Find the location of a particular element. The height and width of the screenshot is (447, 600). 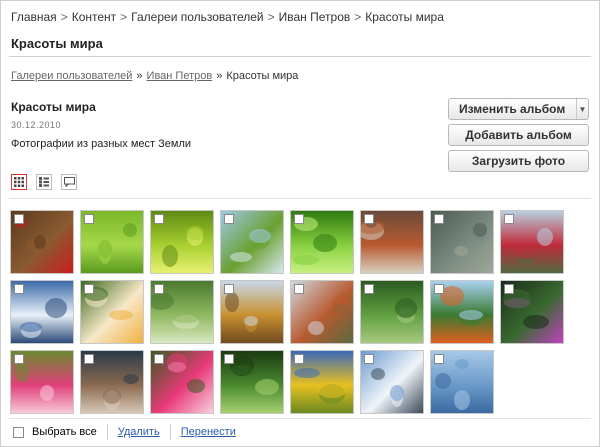

edit-album-button: Изменить альбом ▼ is located at coordinates (518, 109).